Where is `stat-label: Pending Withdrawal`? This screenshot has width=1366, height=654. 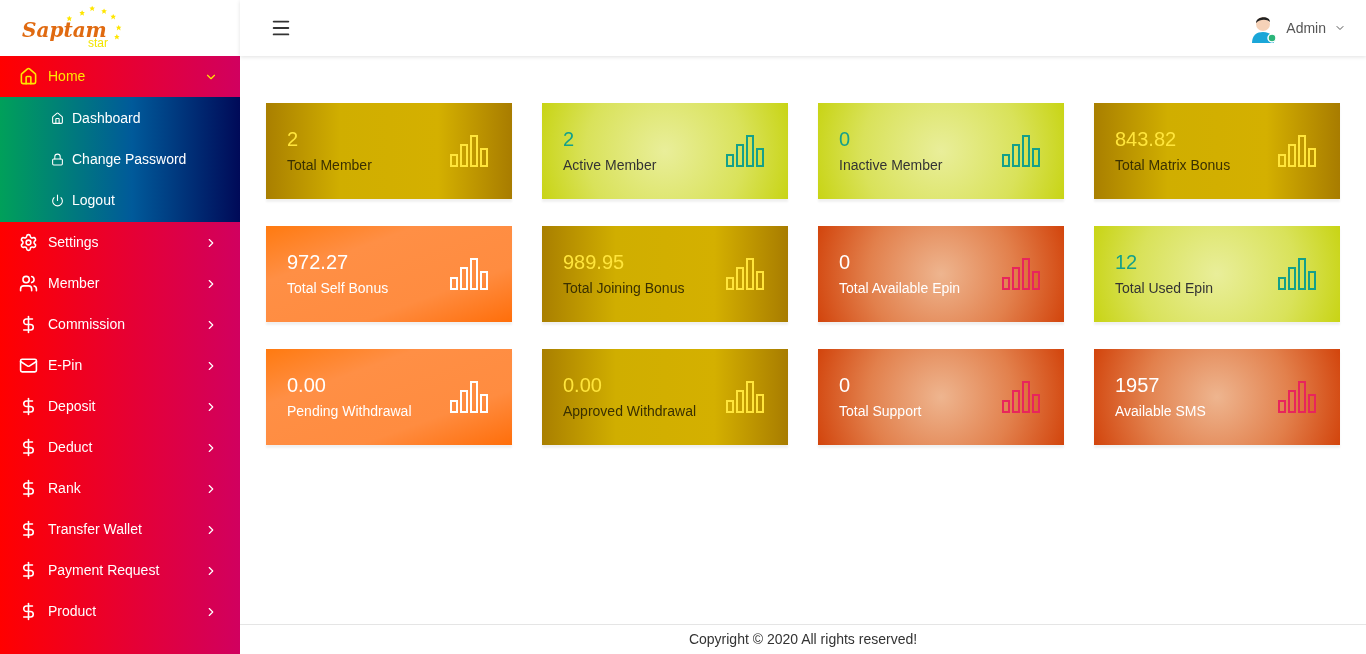 stat-label: Pending Withdrawal is located at coordinates (349, 411).